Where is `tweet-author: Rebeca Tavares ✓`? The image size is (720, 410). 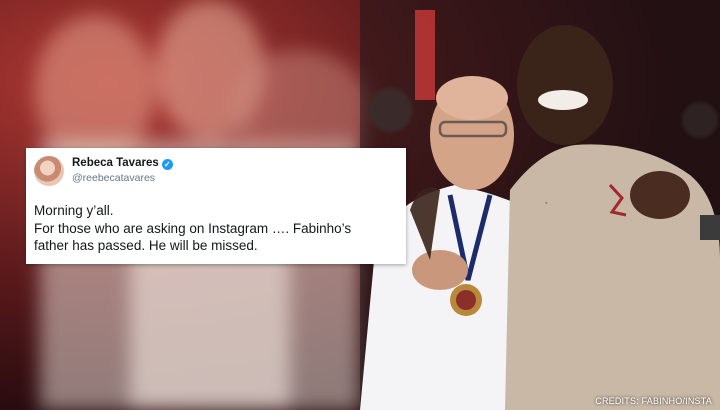 tweet-author: Rebeca Tavares ✓ is located at coordinates (122, 163).